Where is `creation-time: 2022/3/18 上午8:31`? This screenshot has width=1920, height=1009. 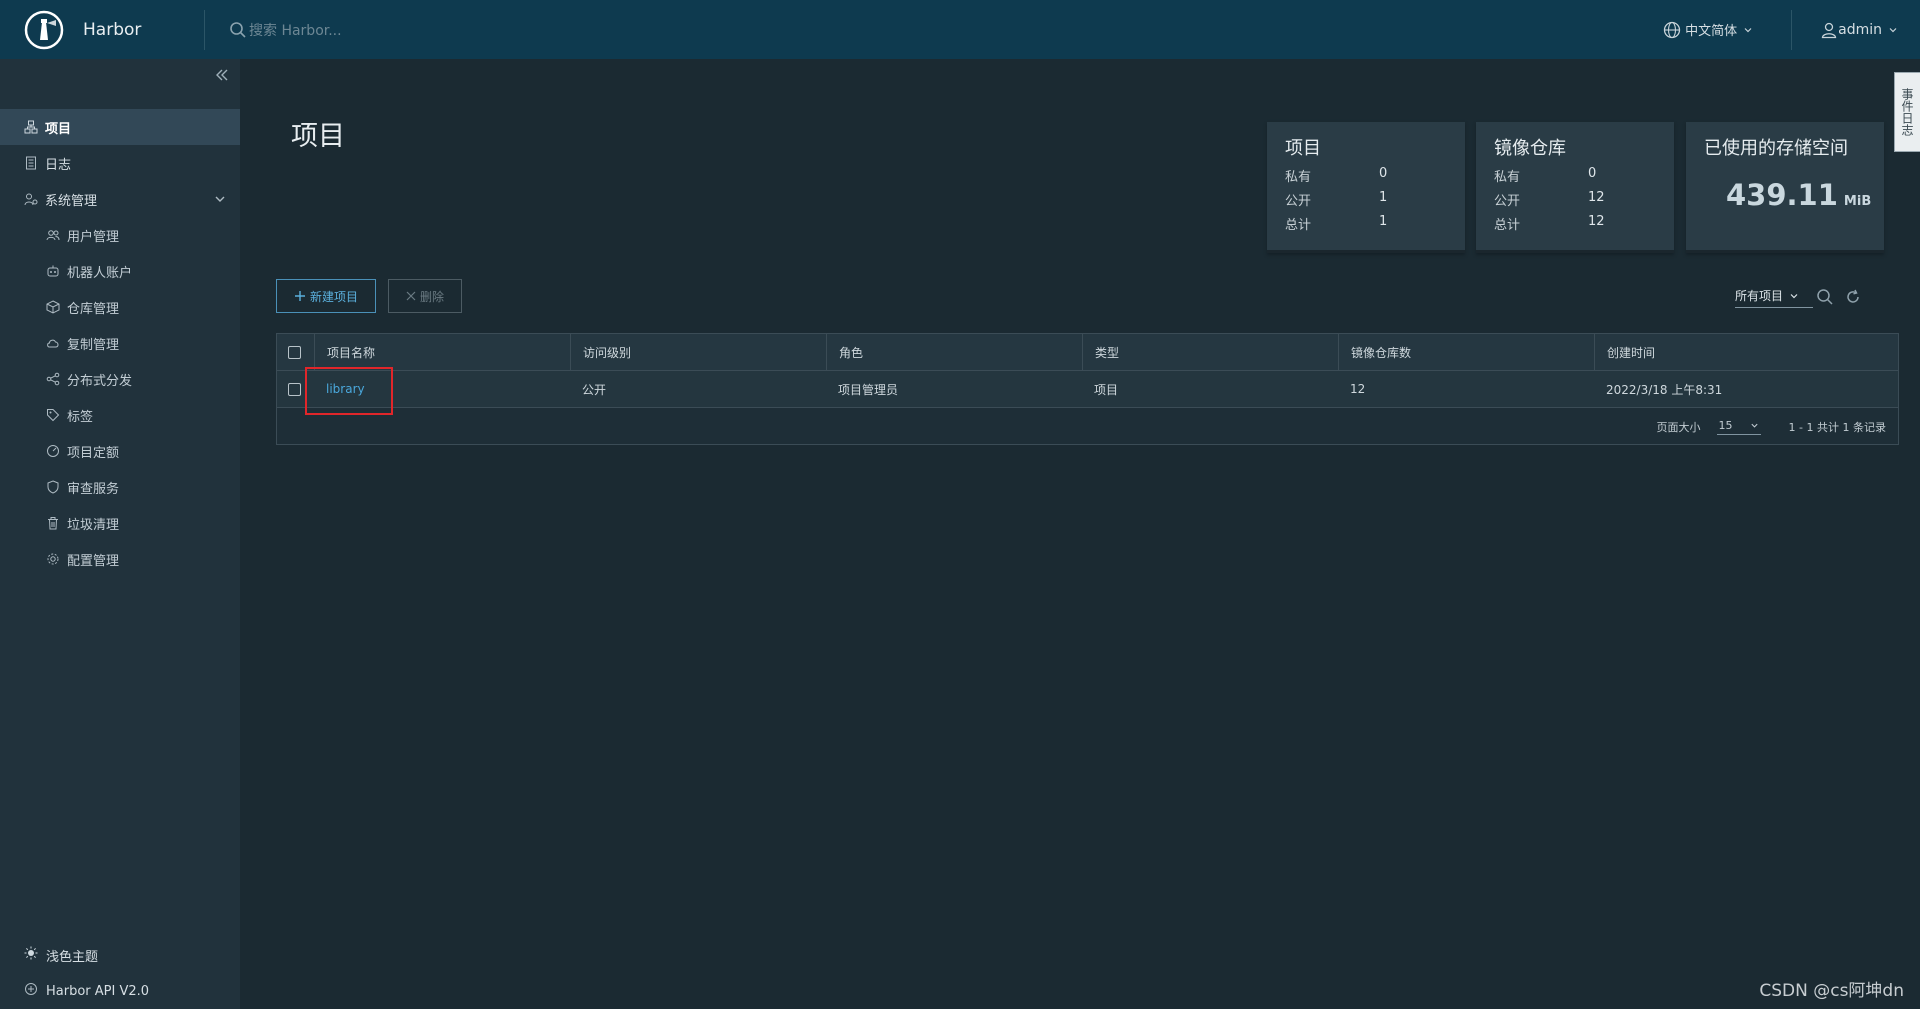 creation-time: 2022/3/18 上午8:31 is located at coordinates (1664, 389).